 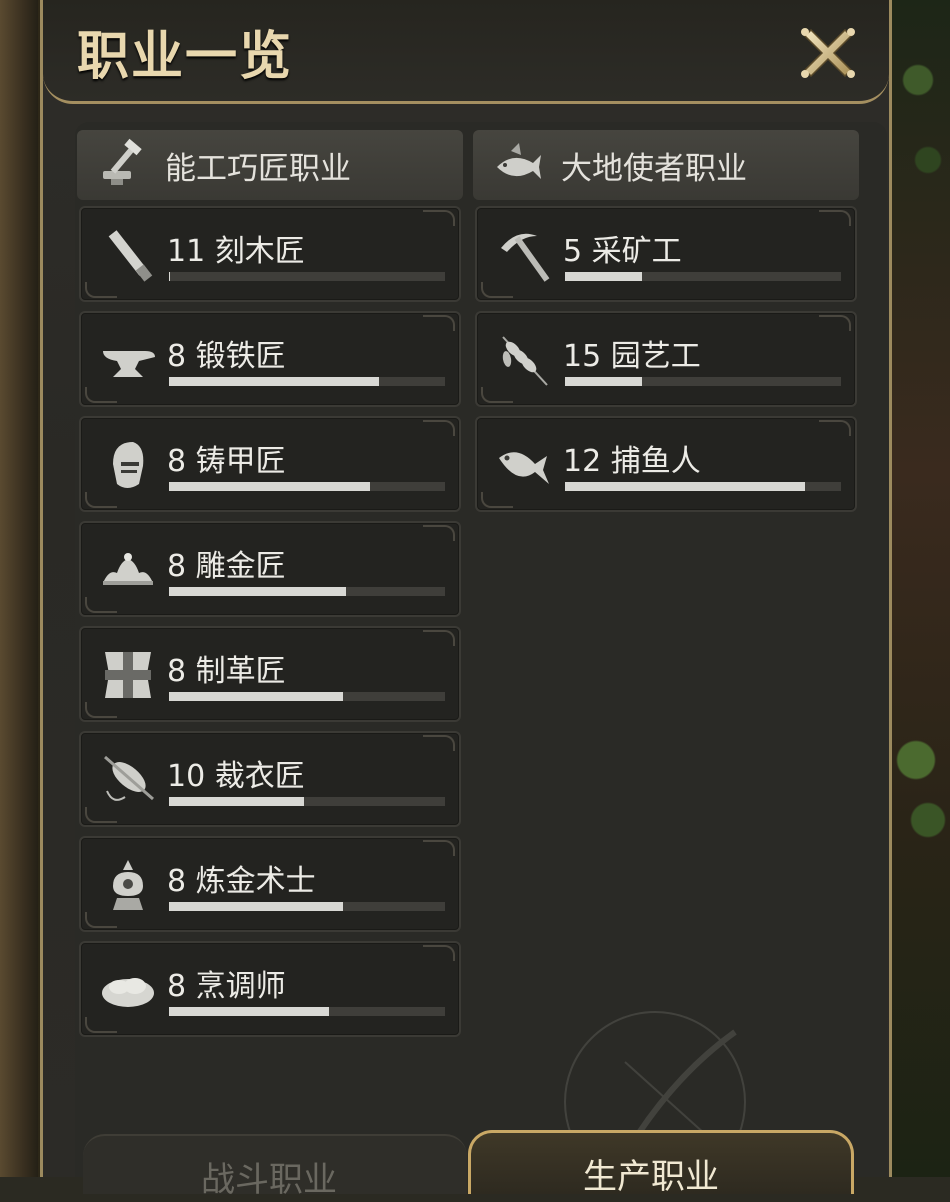 What do you see at coordinates (129, 778) in the screenshot?
I see `spindle-icon` at bounding box center [129, 778].